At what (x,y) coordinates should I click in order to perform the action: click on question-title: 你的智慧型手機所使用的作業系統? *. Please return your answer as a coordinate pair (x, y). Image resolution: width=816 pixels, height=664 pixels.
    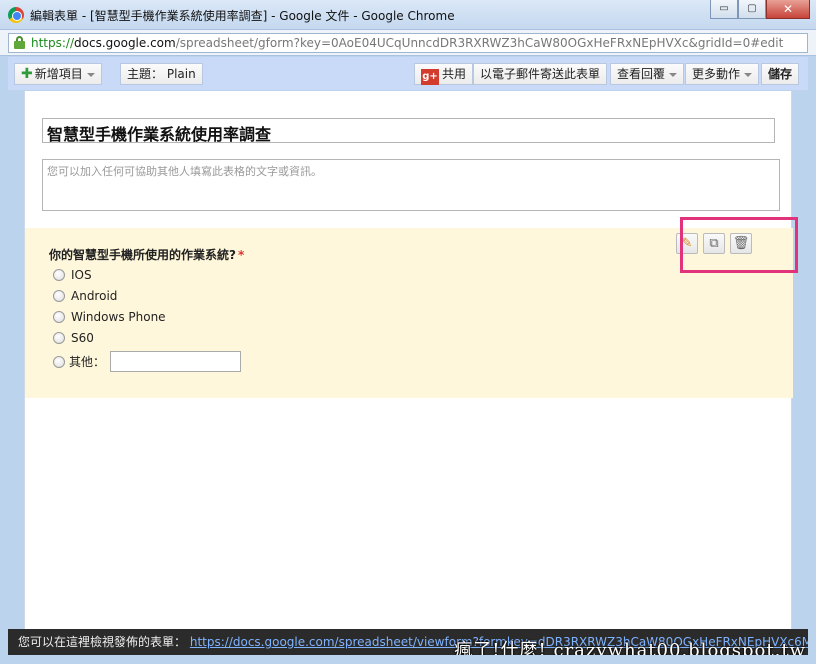
    Looking at the image, I should click on (146, 254).